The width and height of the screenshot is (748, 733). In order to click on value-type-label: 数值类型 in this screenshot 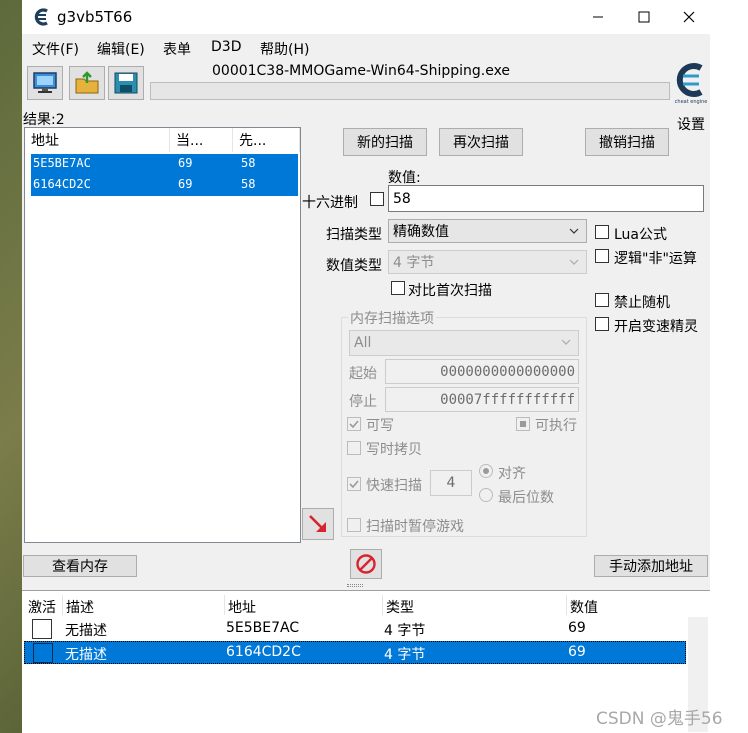, I will do `click(354, 266)`.